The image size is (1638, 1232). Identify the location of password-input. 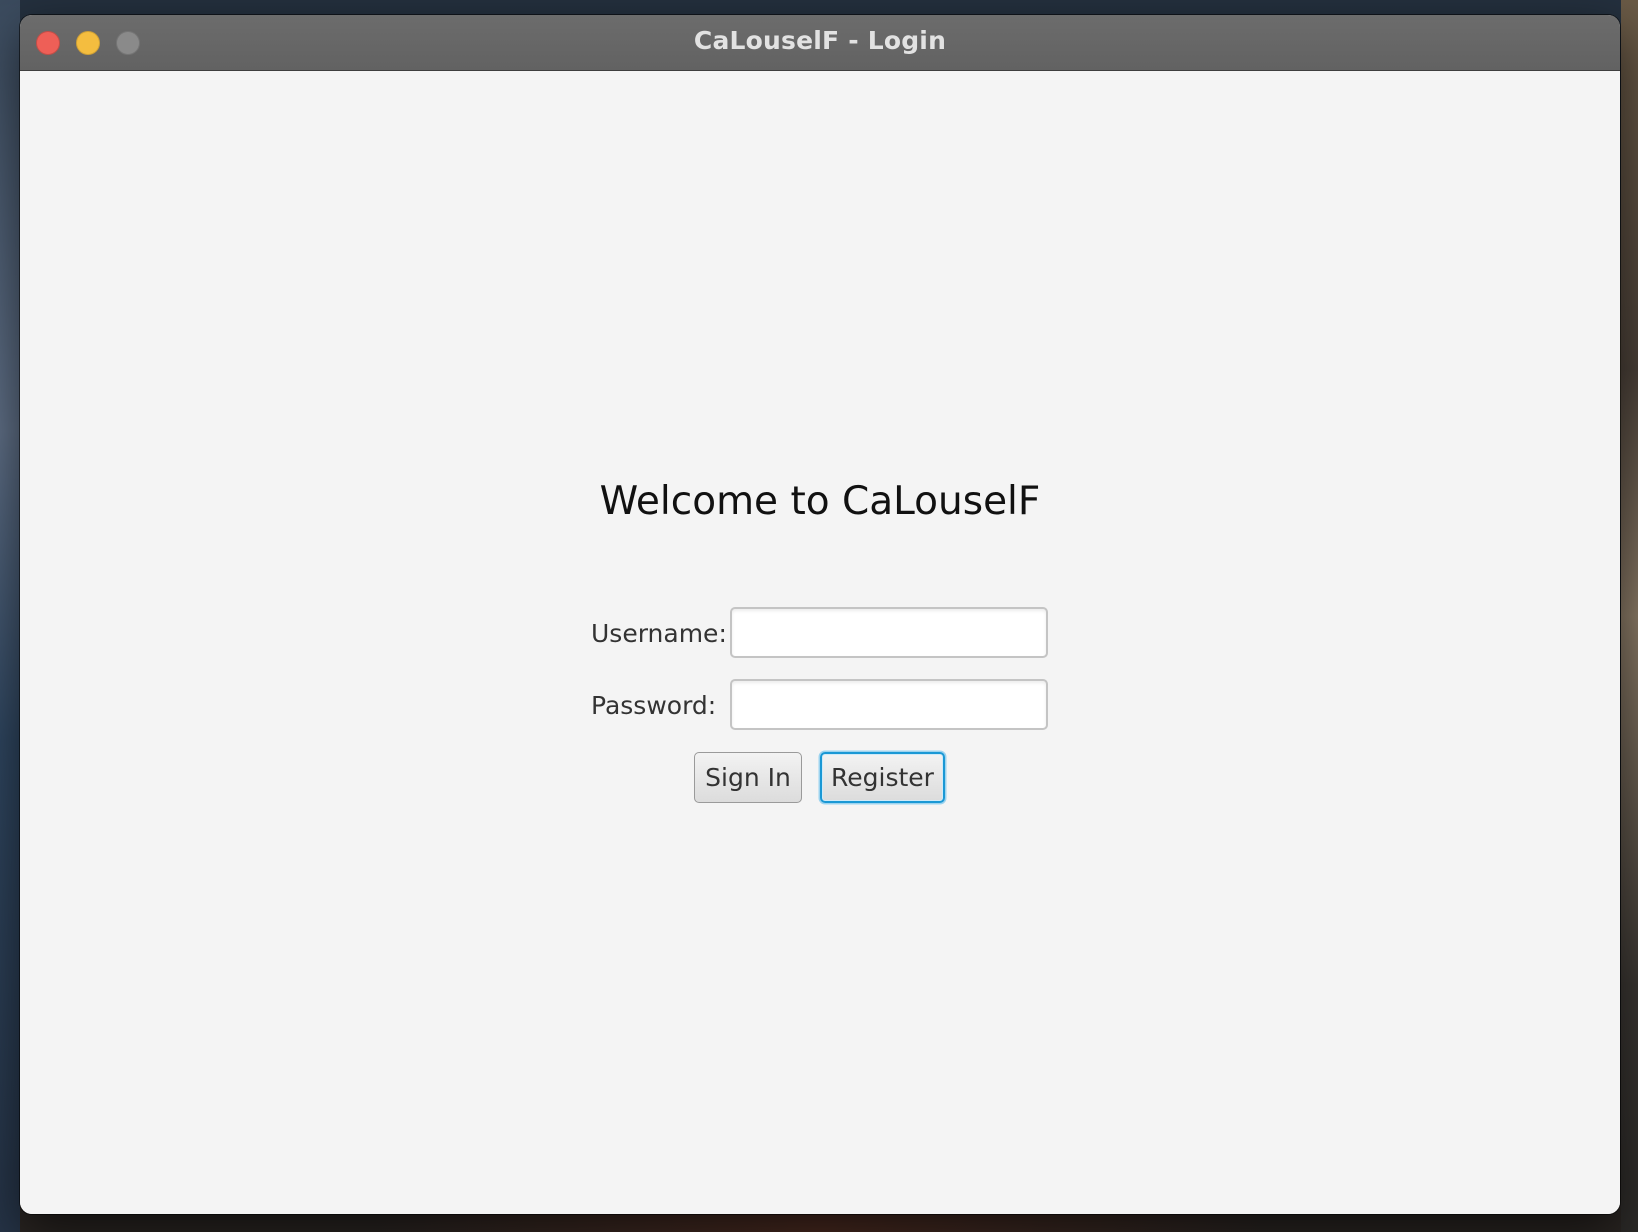
(889, 704).